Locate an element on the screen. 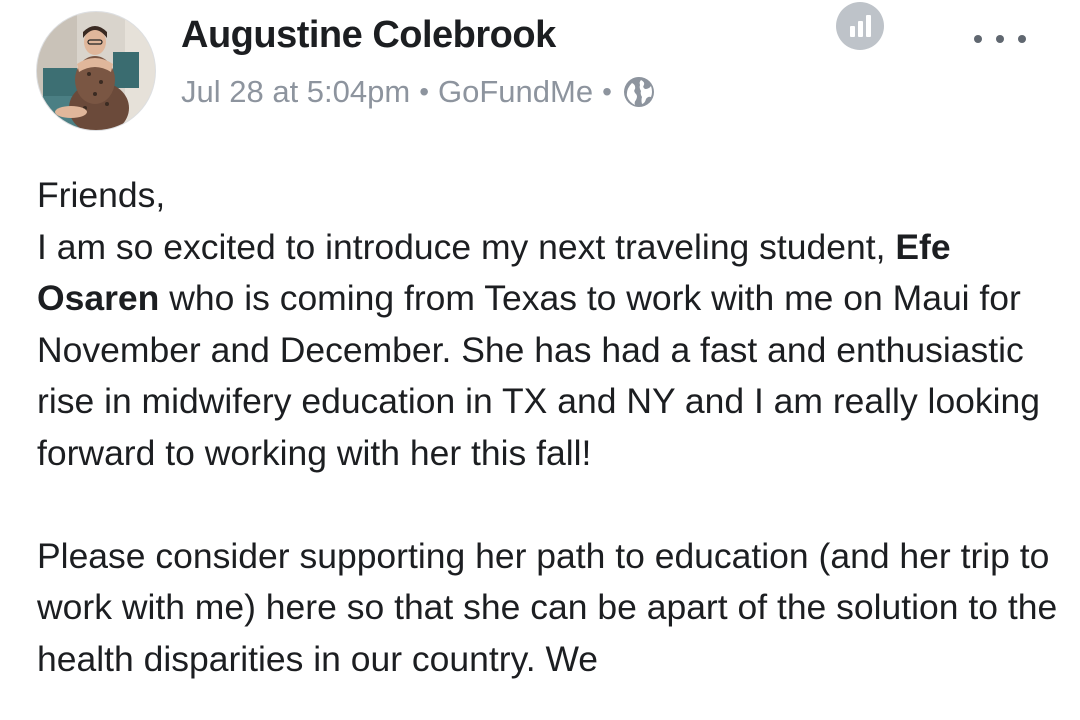  post-app-attribution: GoFundMe is located at coordinates (515, 92).